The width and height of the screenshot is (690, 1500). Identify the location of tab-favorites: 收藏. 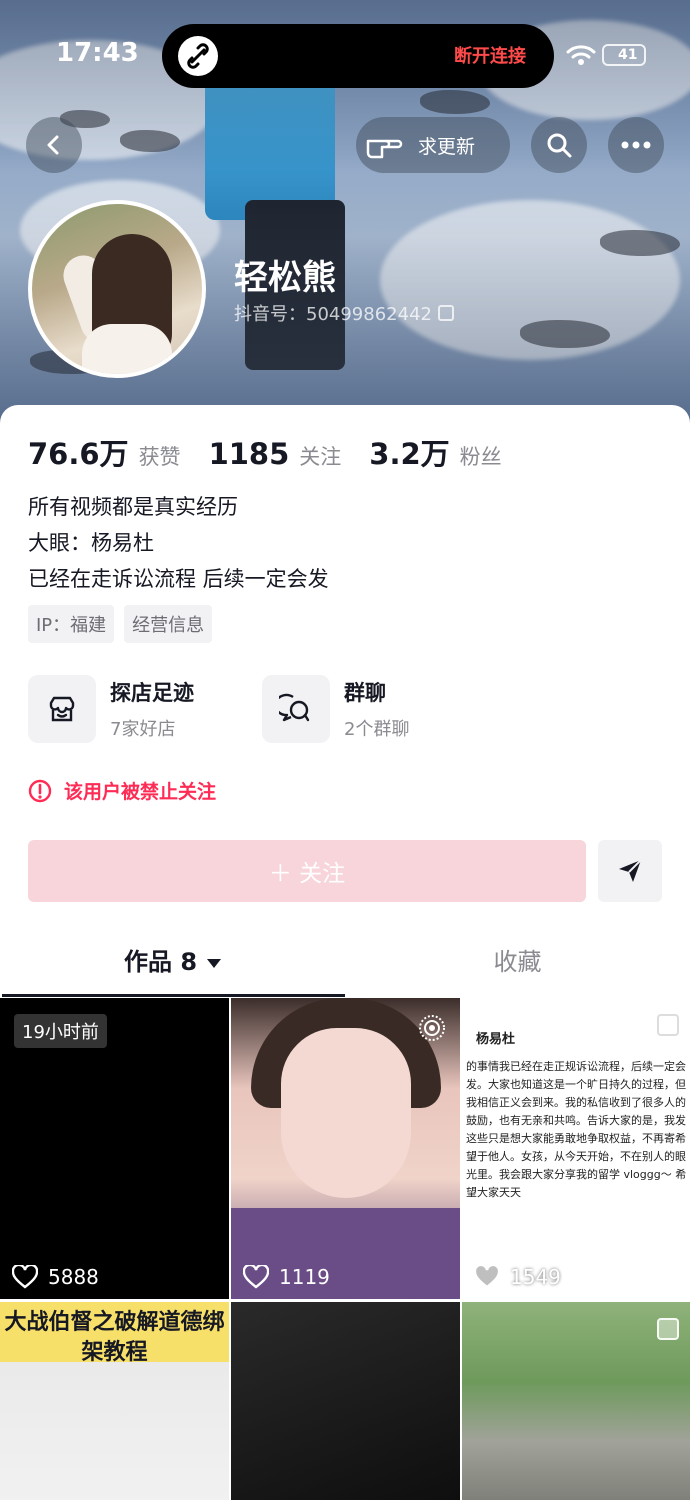
(517, 962).